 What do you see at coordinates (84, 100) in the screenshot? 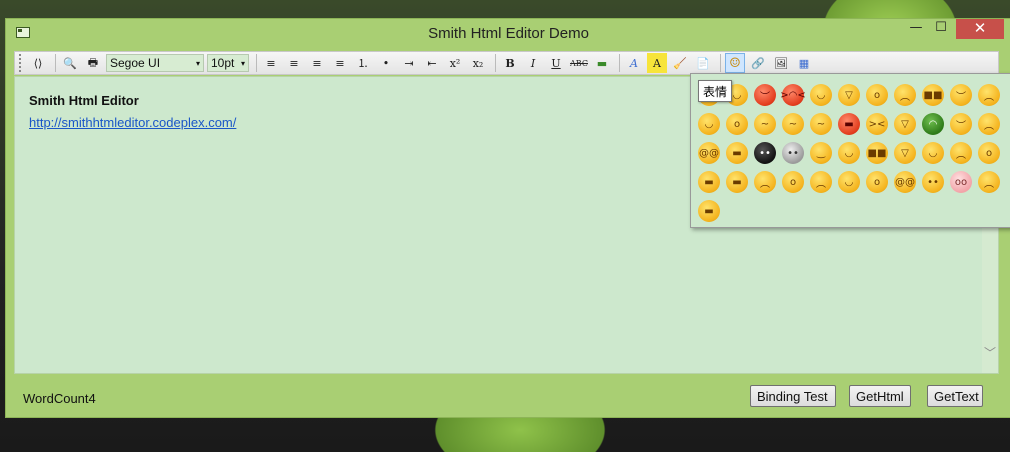
I see `content-heading: Smith Html Editor` at bounding box center [84, 100].